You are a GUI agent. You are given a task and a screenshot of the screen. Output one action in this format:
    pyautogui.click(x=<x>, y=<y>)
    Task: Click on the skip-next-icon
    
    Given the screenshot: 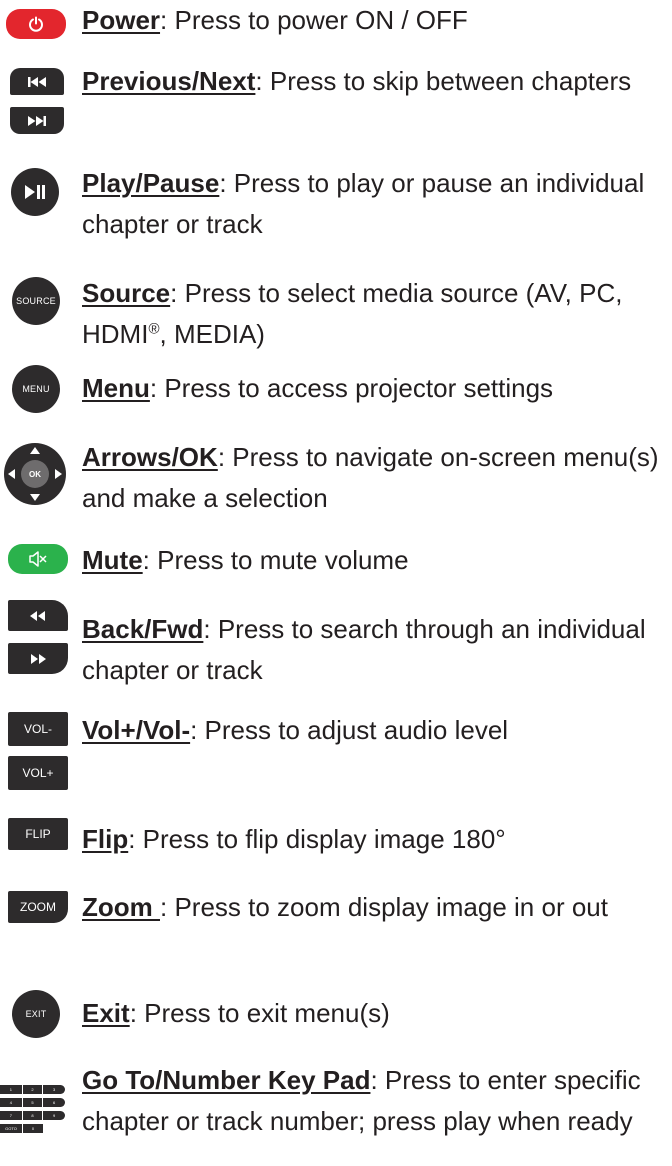 What is the action you would take?
    pyautogui.click(x=37, y=120)
    